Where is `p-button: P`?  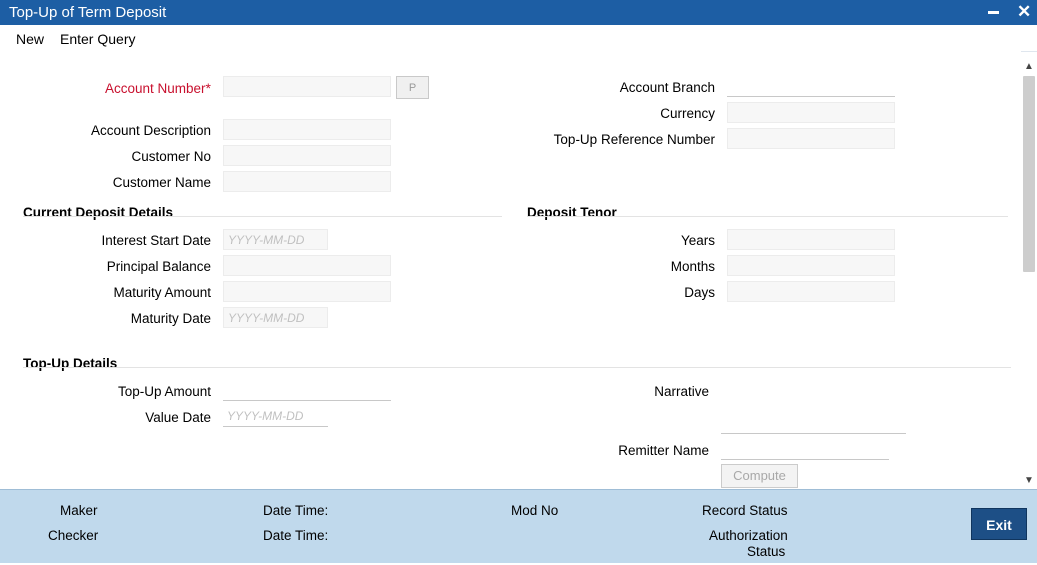 p-button: P is located at coordinates (412, 87).